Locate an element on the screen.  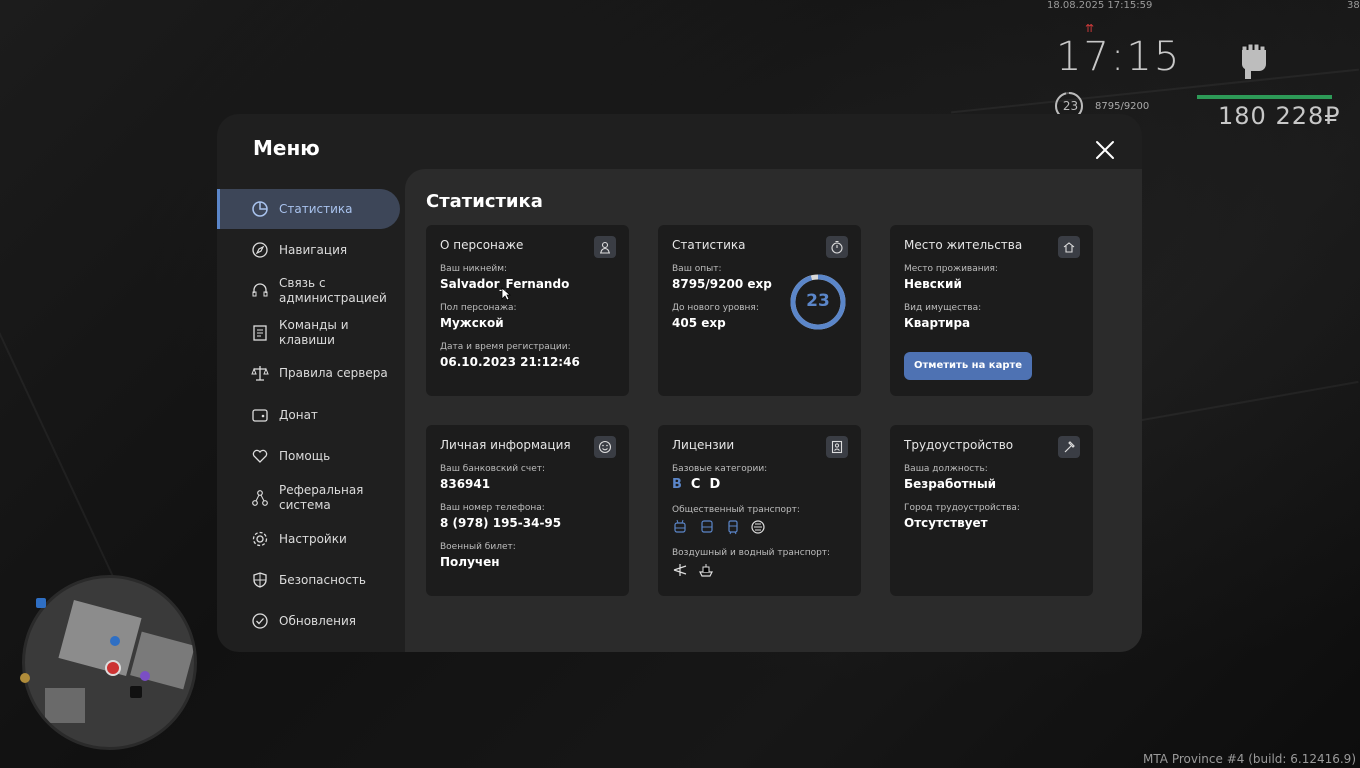
sidebar-item-statistics: Статистика is located at coordinates (308, 209).